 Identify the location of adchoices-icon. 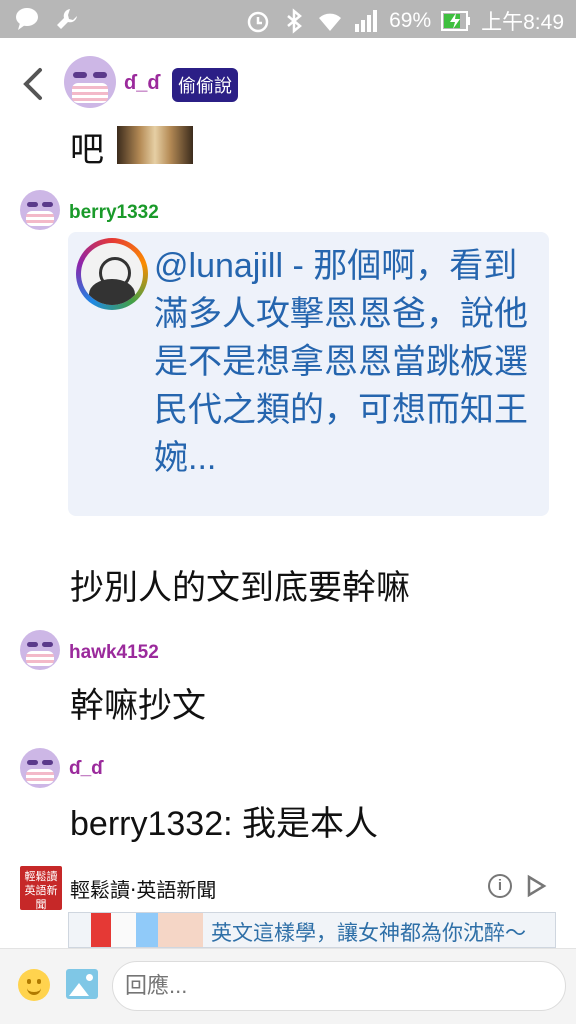
(536, 886).